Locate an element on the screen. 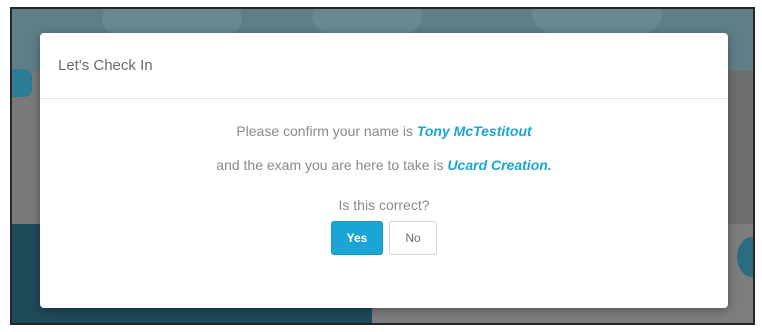 The image size is (762, 332). exam-name: Ucard Creation. is located at coordinates (499, 165).